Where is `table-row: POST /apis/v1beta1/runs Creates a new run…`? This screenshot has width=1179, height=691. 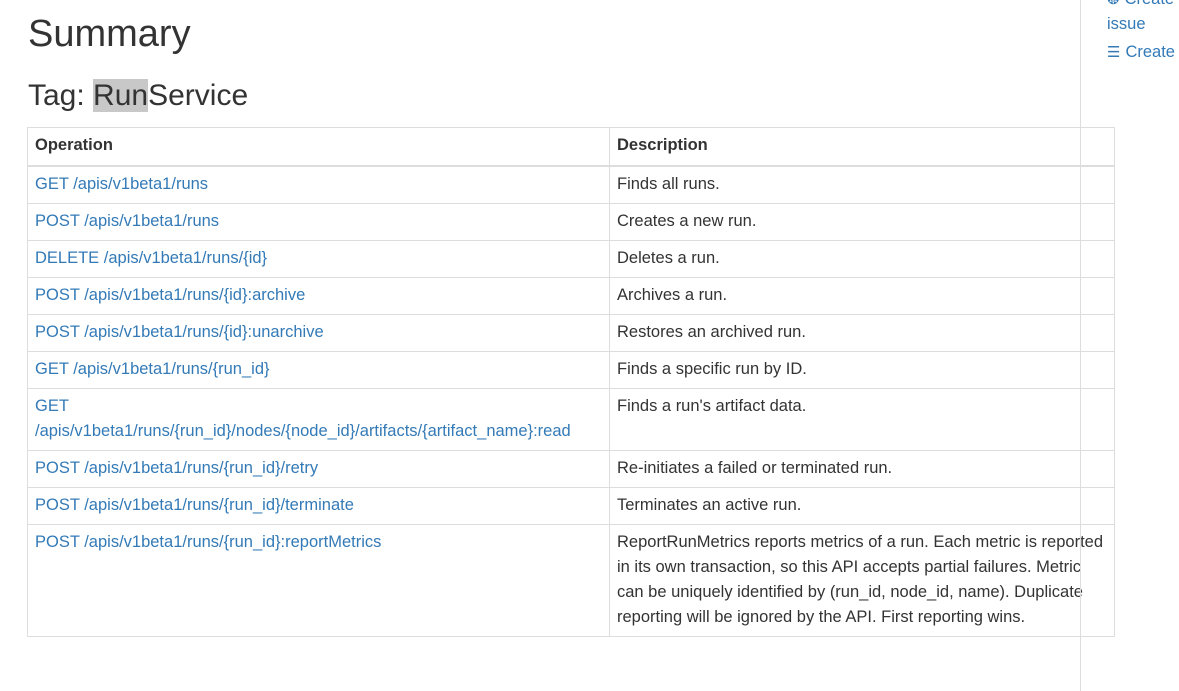 table-row: POST /apis/v1beta1/runs Creates a new run… is located at coordinates (571, 222).